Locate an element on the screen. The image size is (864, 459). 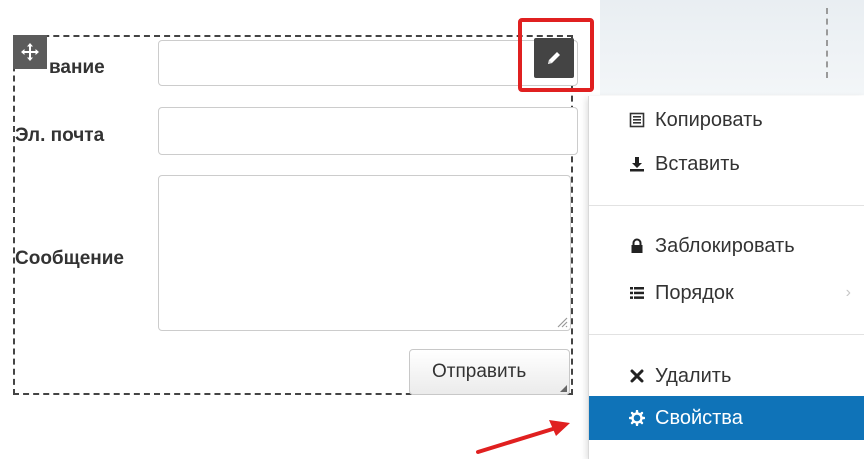
submit-button: Отправить is located at coordinates (489, 372).